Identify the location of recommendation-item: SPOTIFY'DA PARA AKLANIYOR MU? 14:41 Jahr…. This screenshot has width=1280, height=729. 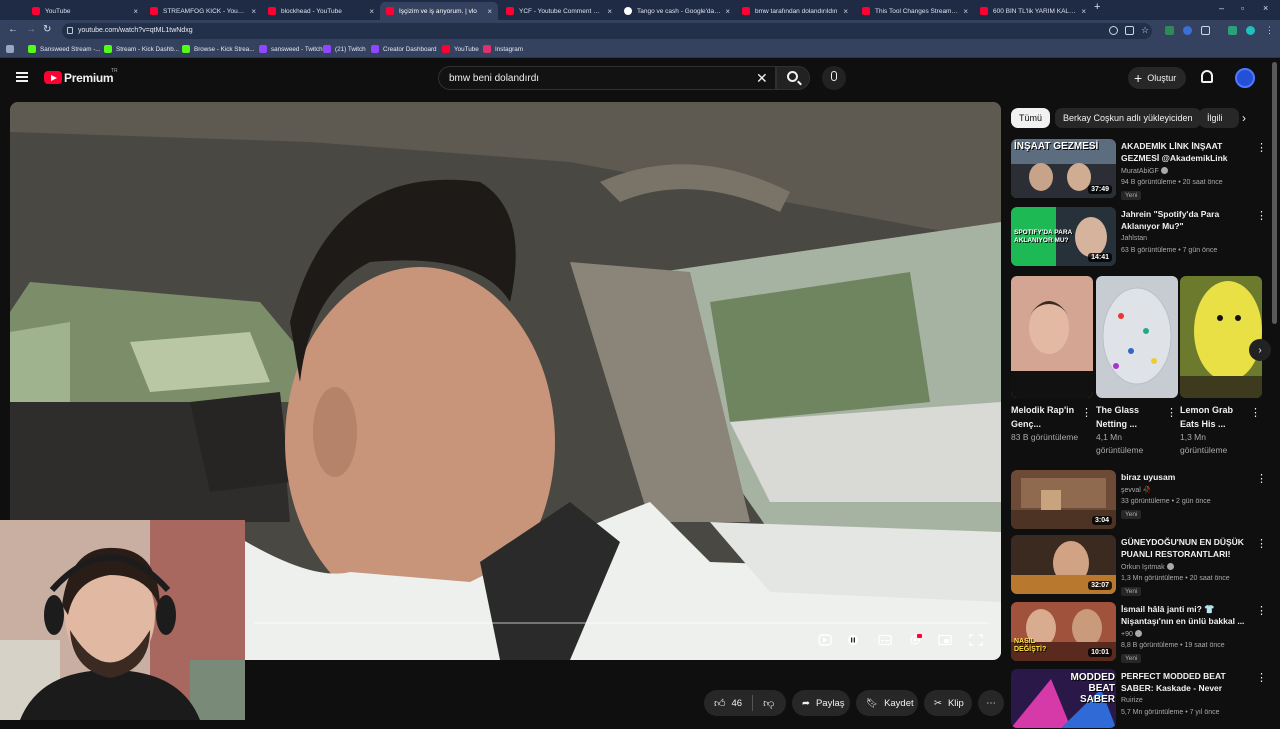
(1139, 237).